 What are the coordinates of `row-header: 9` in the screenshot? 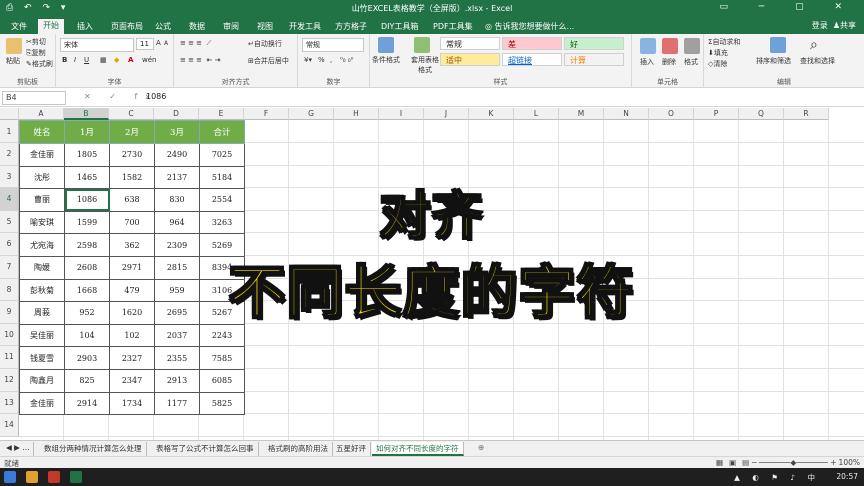 It's located at (9, 312).